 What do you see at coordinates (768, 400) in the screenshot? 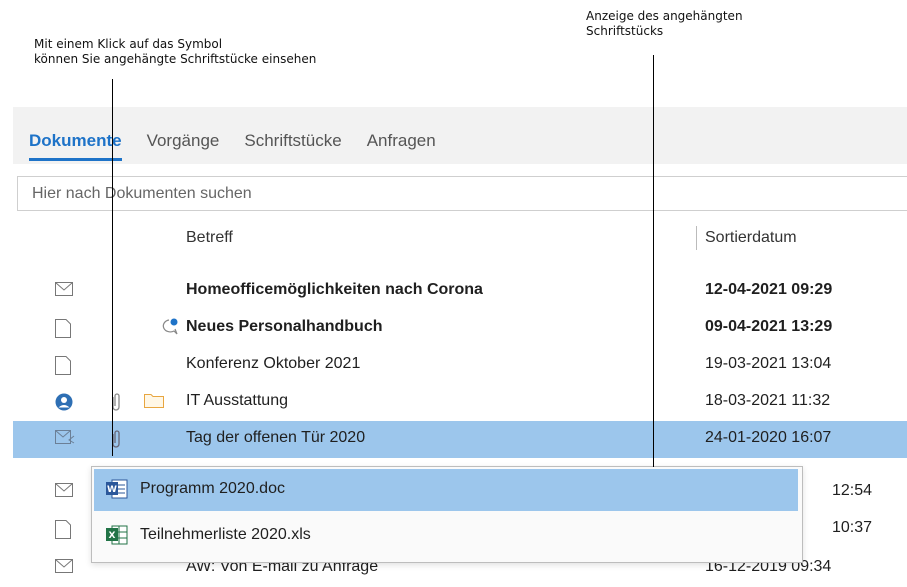
I see `row-date: 18-03-2021 11:32` at bounding box center [768, 400].